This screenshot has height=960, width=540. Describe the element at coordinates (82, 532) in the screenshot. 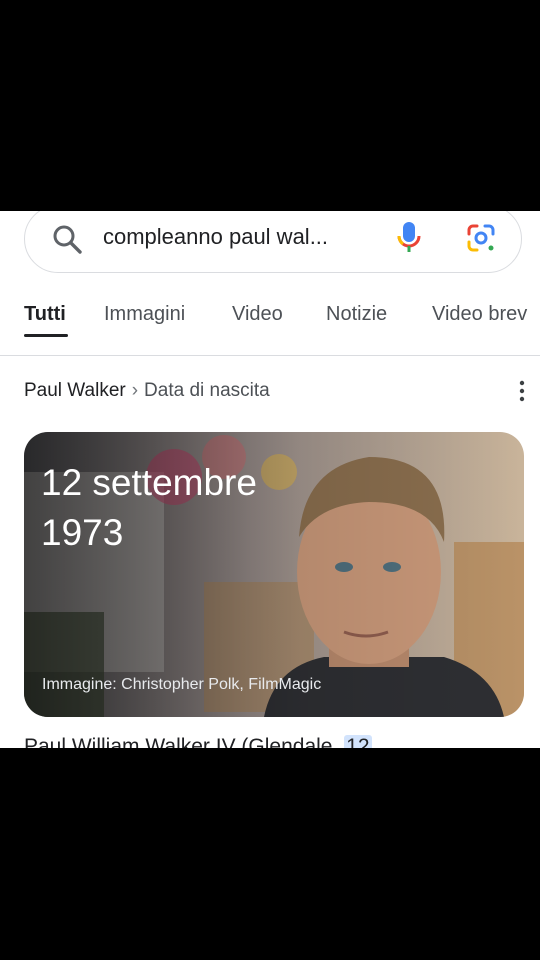

I see `answer-year: 1973` at that location.